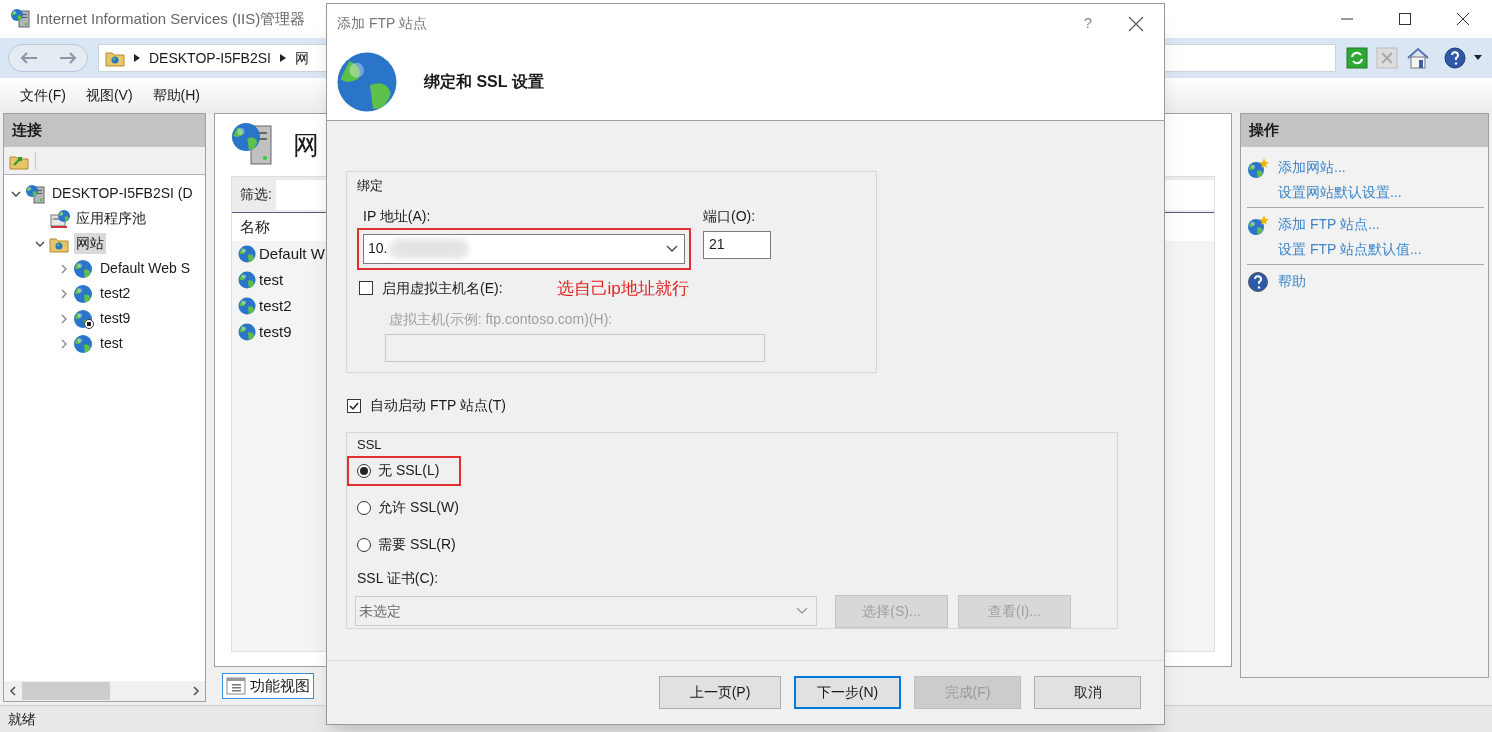  I want to click on help-button: ?, so click(1088, 23).